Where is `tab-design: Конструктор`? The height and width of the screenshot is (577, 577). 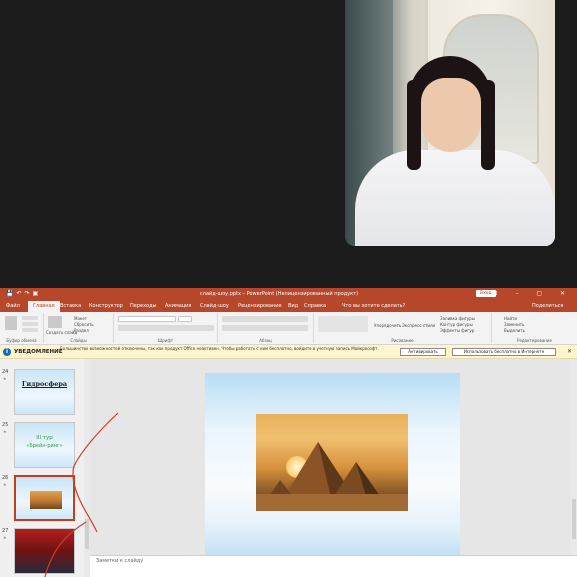
tab-design: Конструктор is located at coordinates (106, 306).